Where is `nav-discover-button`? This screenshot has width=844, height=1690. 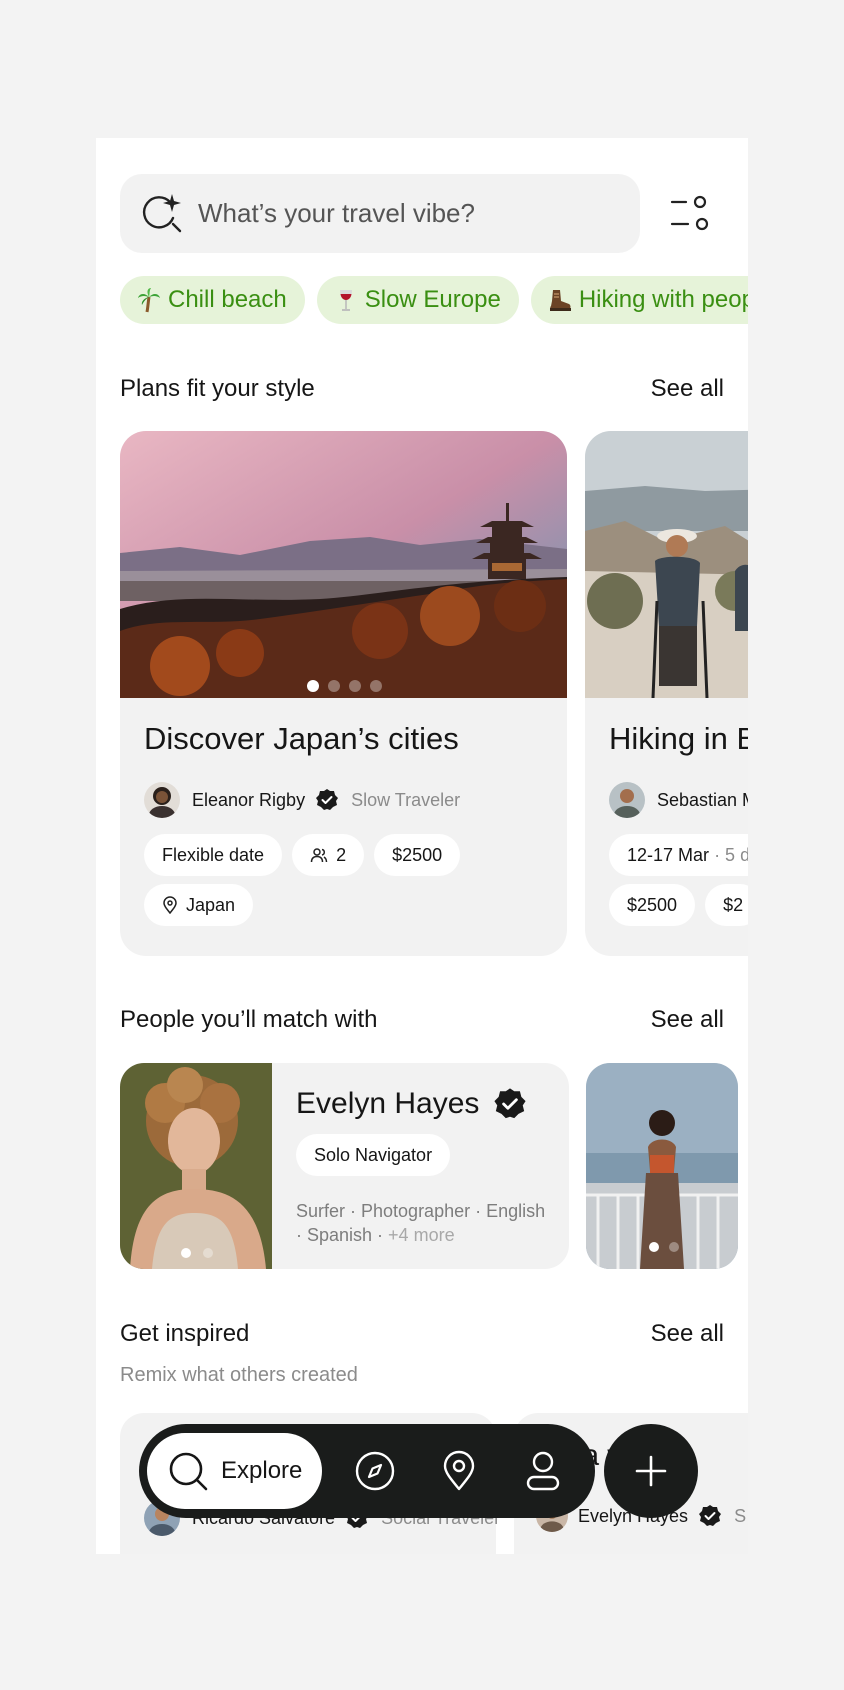 nav-discover-button is located at coordinates (375, 1471).